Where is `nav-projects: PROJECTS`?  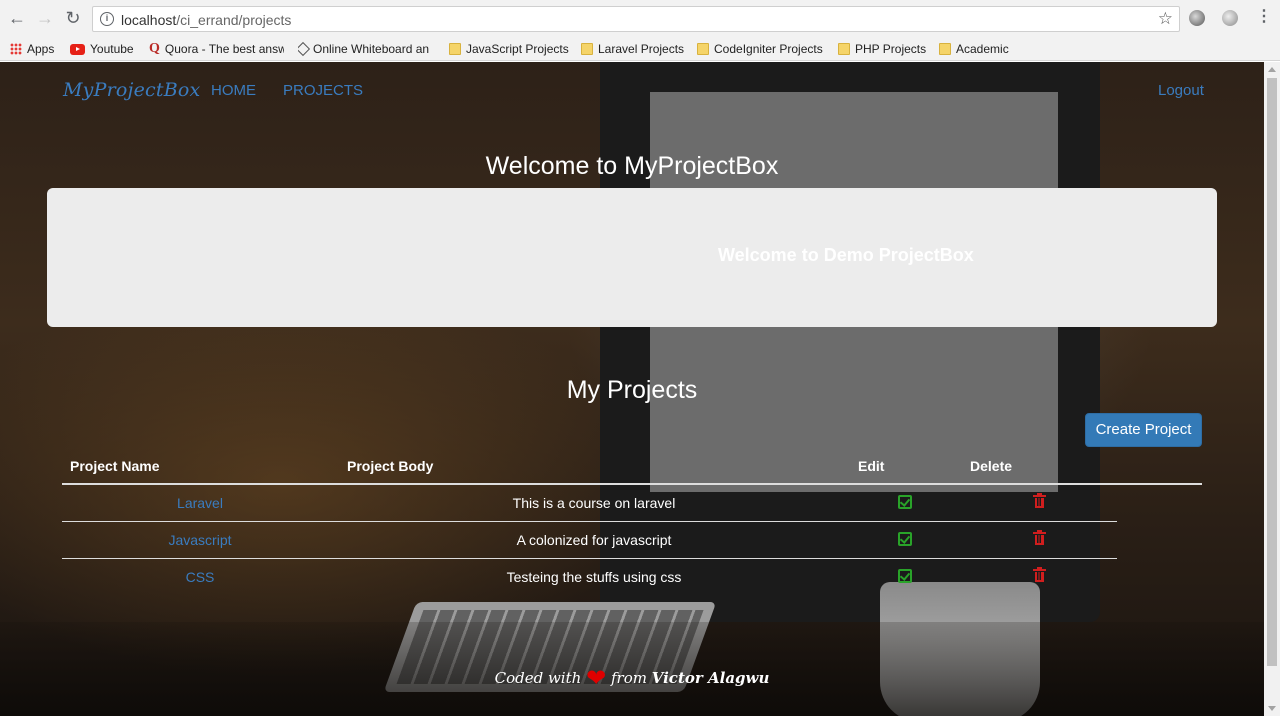 nav-projects: PROJECTS is located at coordinates (323, 90).